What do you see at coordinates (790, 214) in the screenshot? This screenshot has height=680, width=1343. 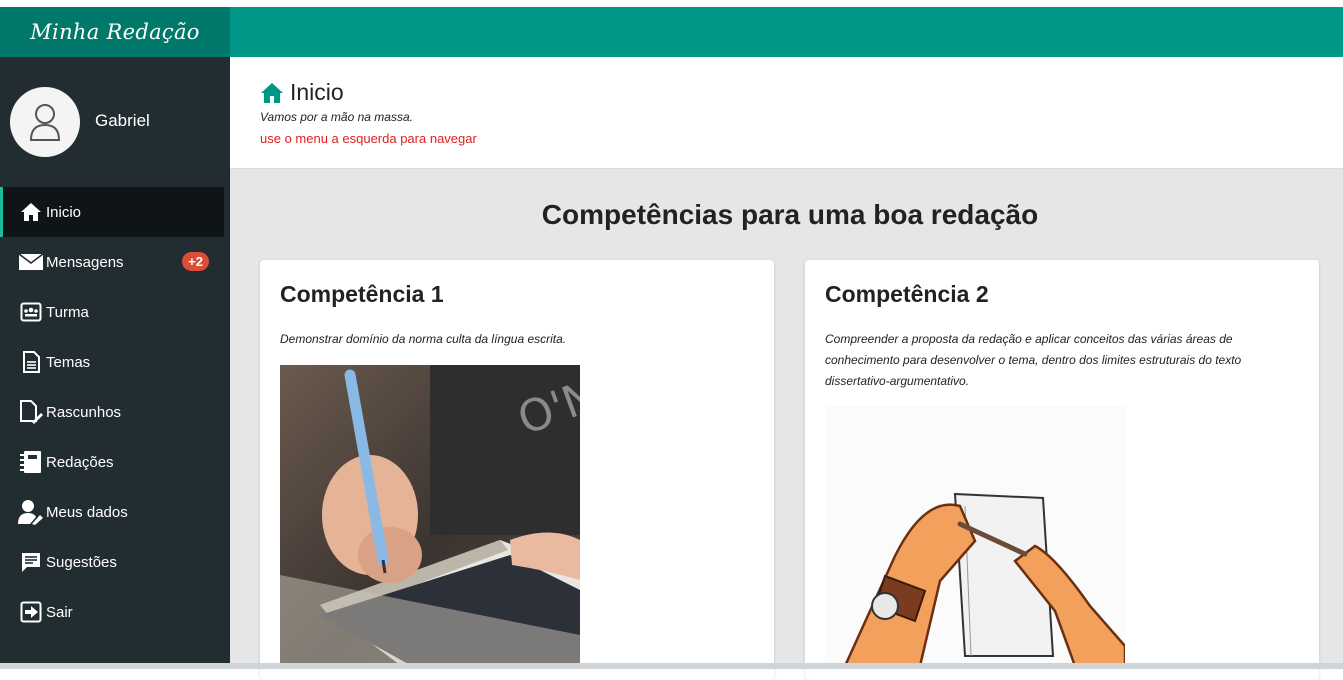 I see `section-title: Competências para uma boa redação` at bounding box center [790, 214].